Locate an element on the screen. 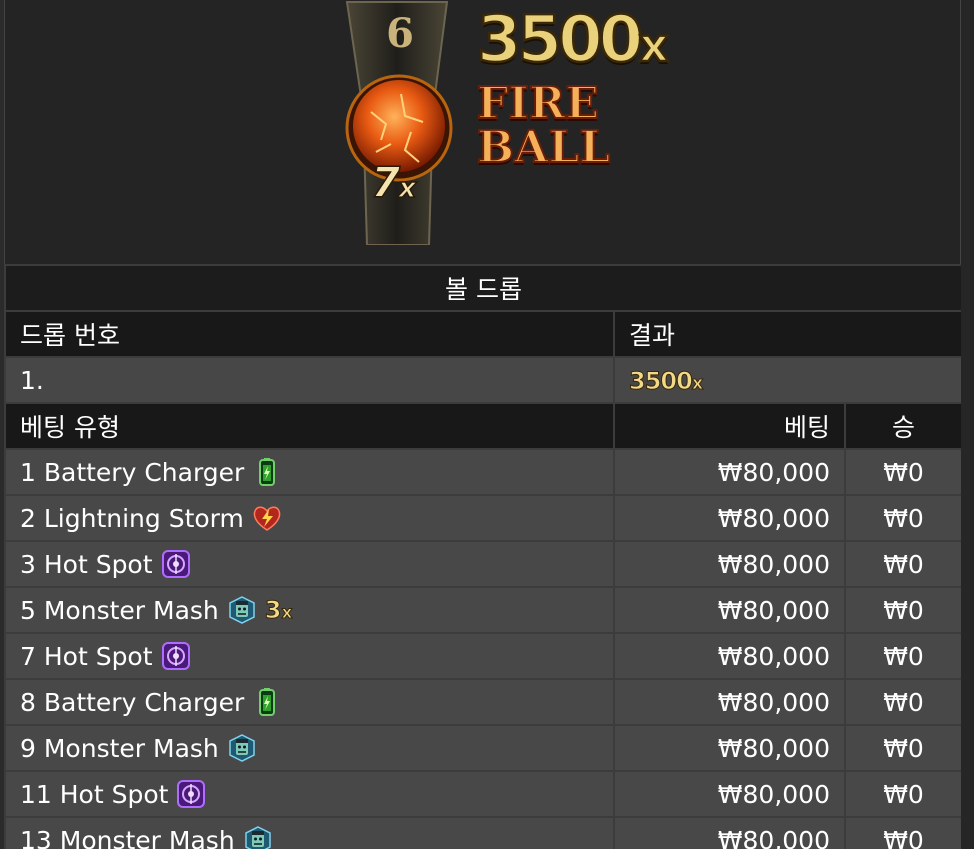  drop-number: 6 is located at coordinates (400, 33).